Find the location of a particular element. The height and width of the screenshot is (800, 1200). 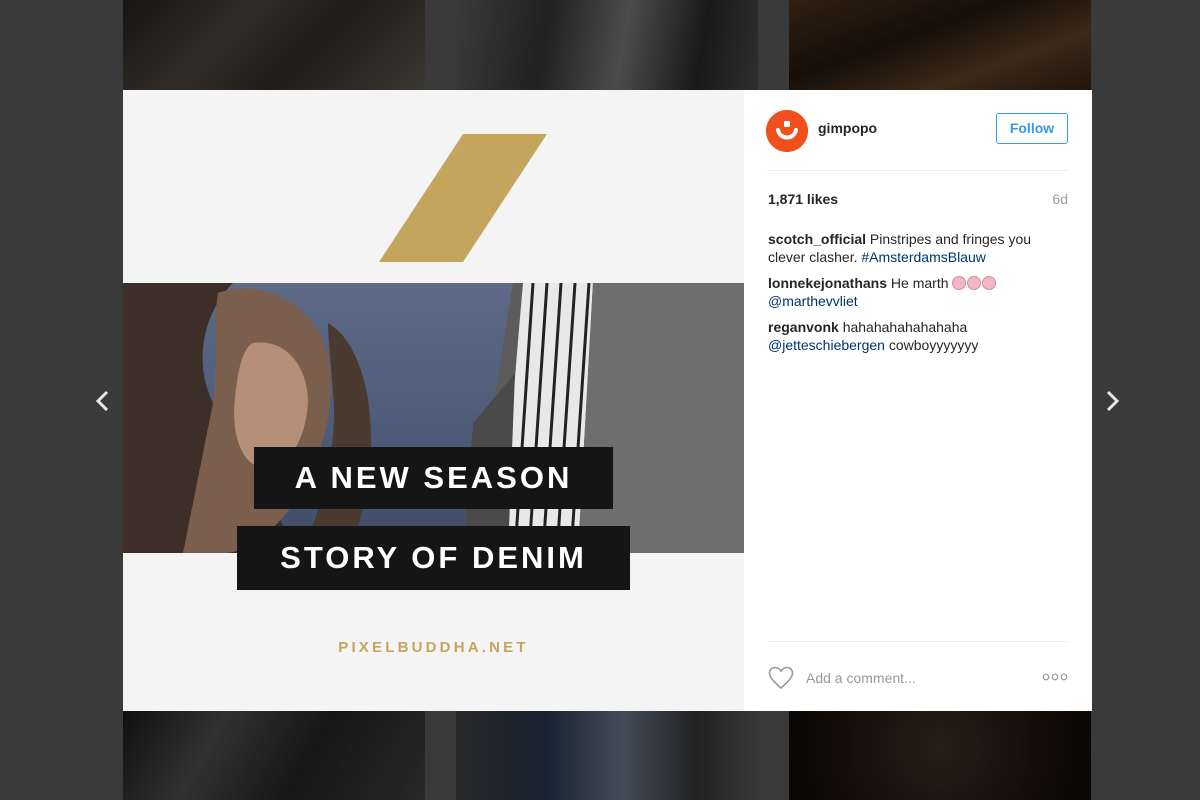

heart-icon is located at coordinates (781, 678).